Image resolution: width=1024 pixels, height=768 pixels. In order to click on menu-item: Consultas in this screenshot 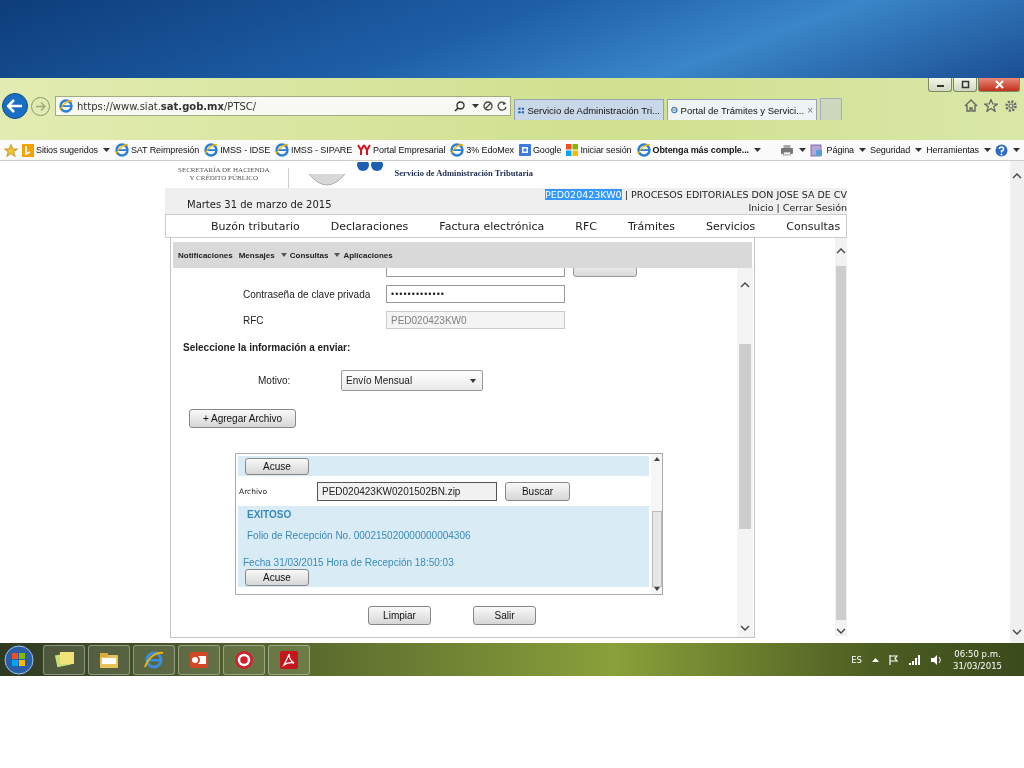, I will do `click(813, 226)`.